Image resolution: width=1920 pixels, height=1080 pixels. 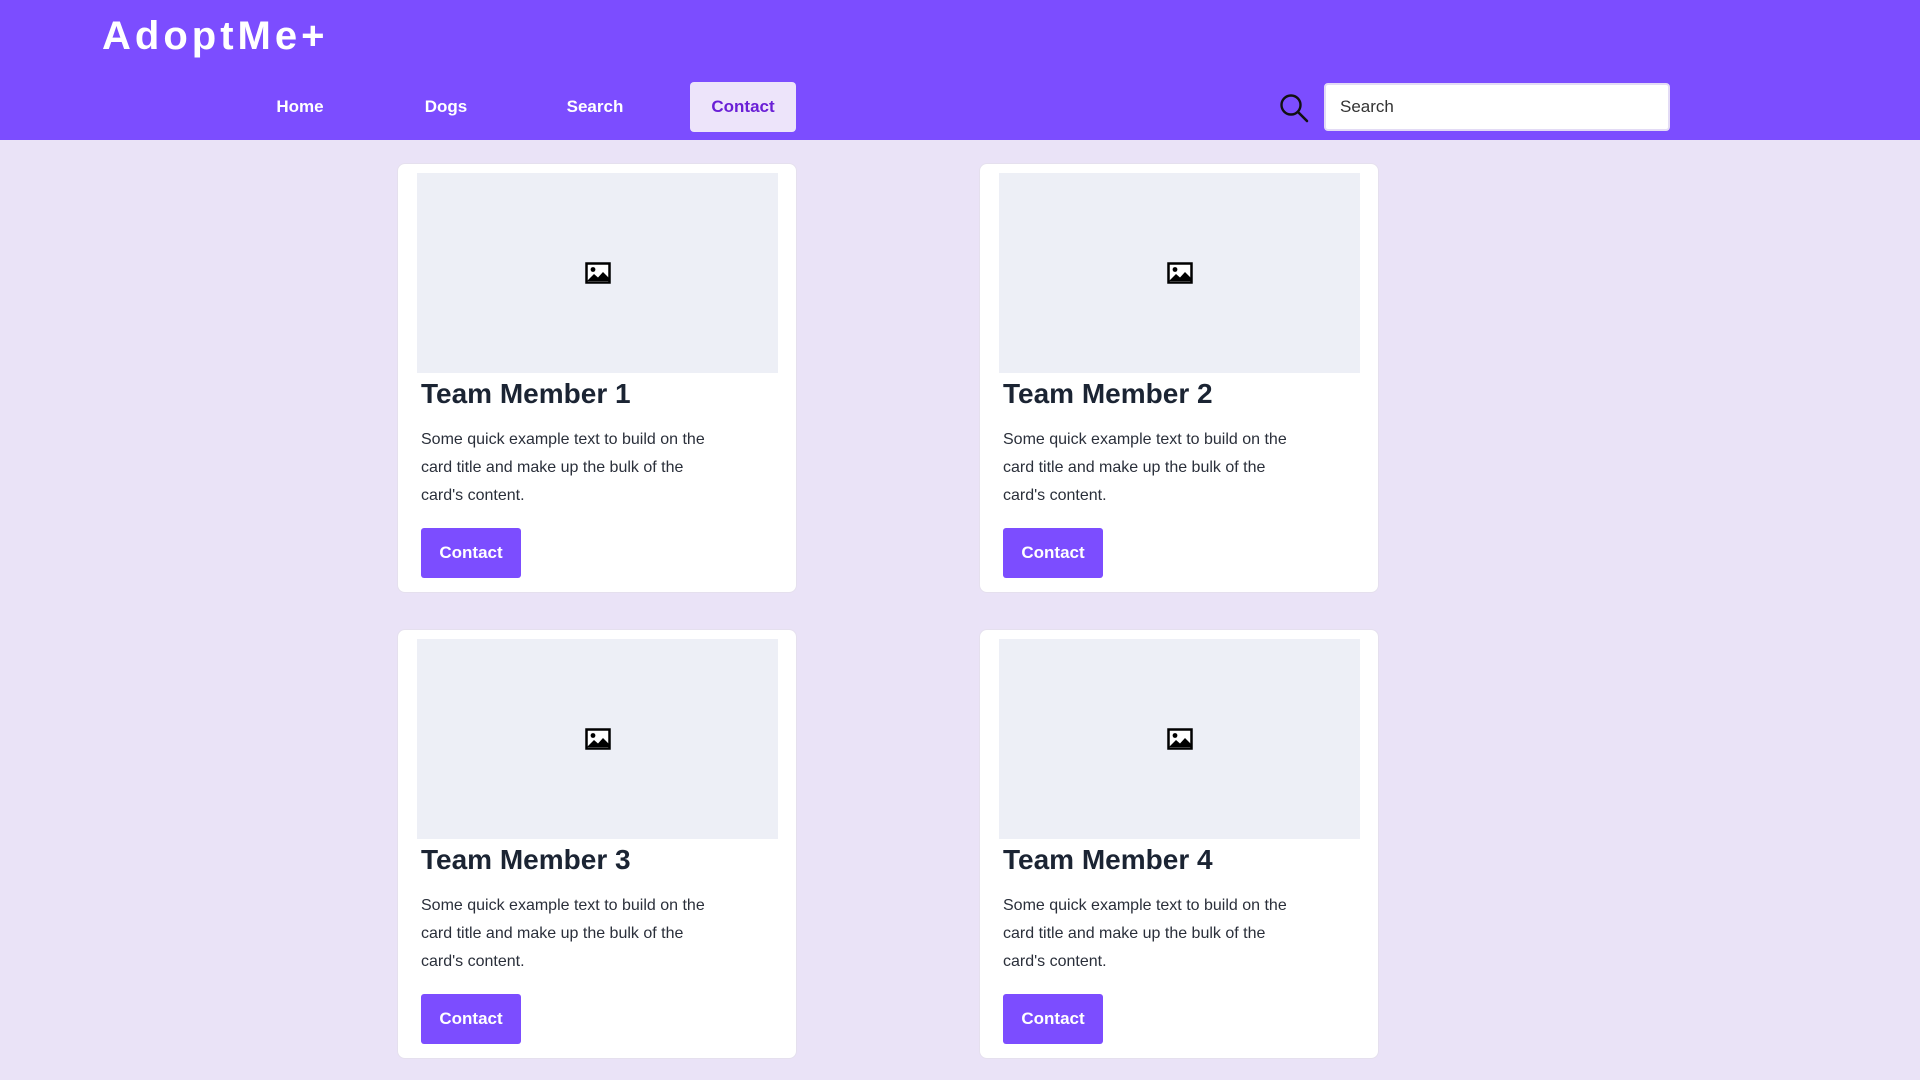 I want to click on brand-logo: AdoptMe+, so click(x=215, y=36).